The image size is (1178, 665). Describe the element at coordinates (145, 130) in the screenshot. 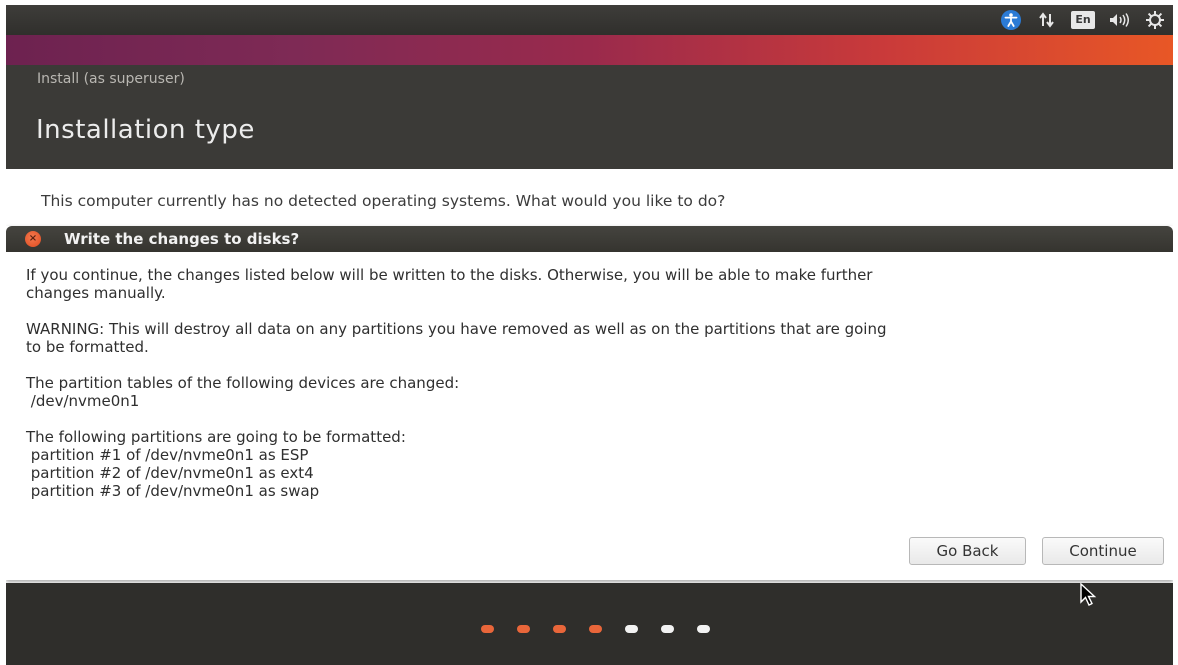

I see `page-title: Installation type` at that location.